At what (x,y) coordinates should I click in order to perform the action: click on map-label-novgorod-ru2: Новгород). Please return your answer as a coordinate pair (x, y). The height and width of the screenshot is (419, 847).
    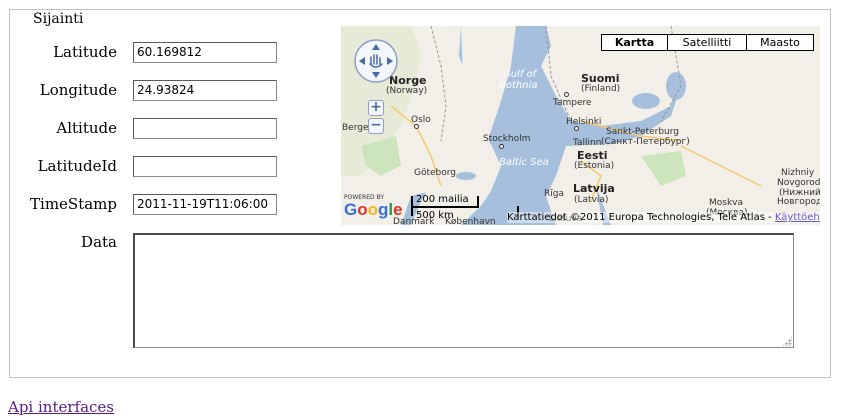
    Looking at the image, I should click on (798, 202).